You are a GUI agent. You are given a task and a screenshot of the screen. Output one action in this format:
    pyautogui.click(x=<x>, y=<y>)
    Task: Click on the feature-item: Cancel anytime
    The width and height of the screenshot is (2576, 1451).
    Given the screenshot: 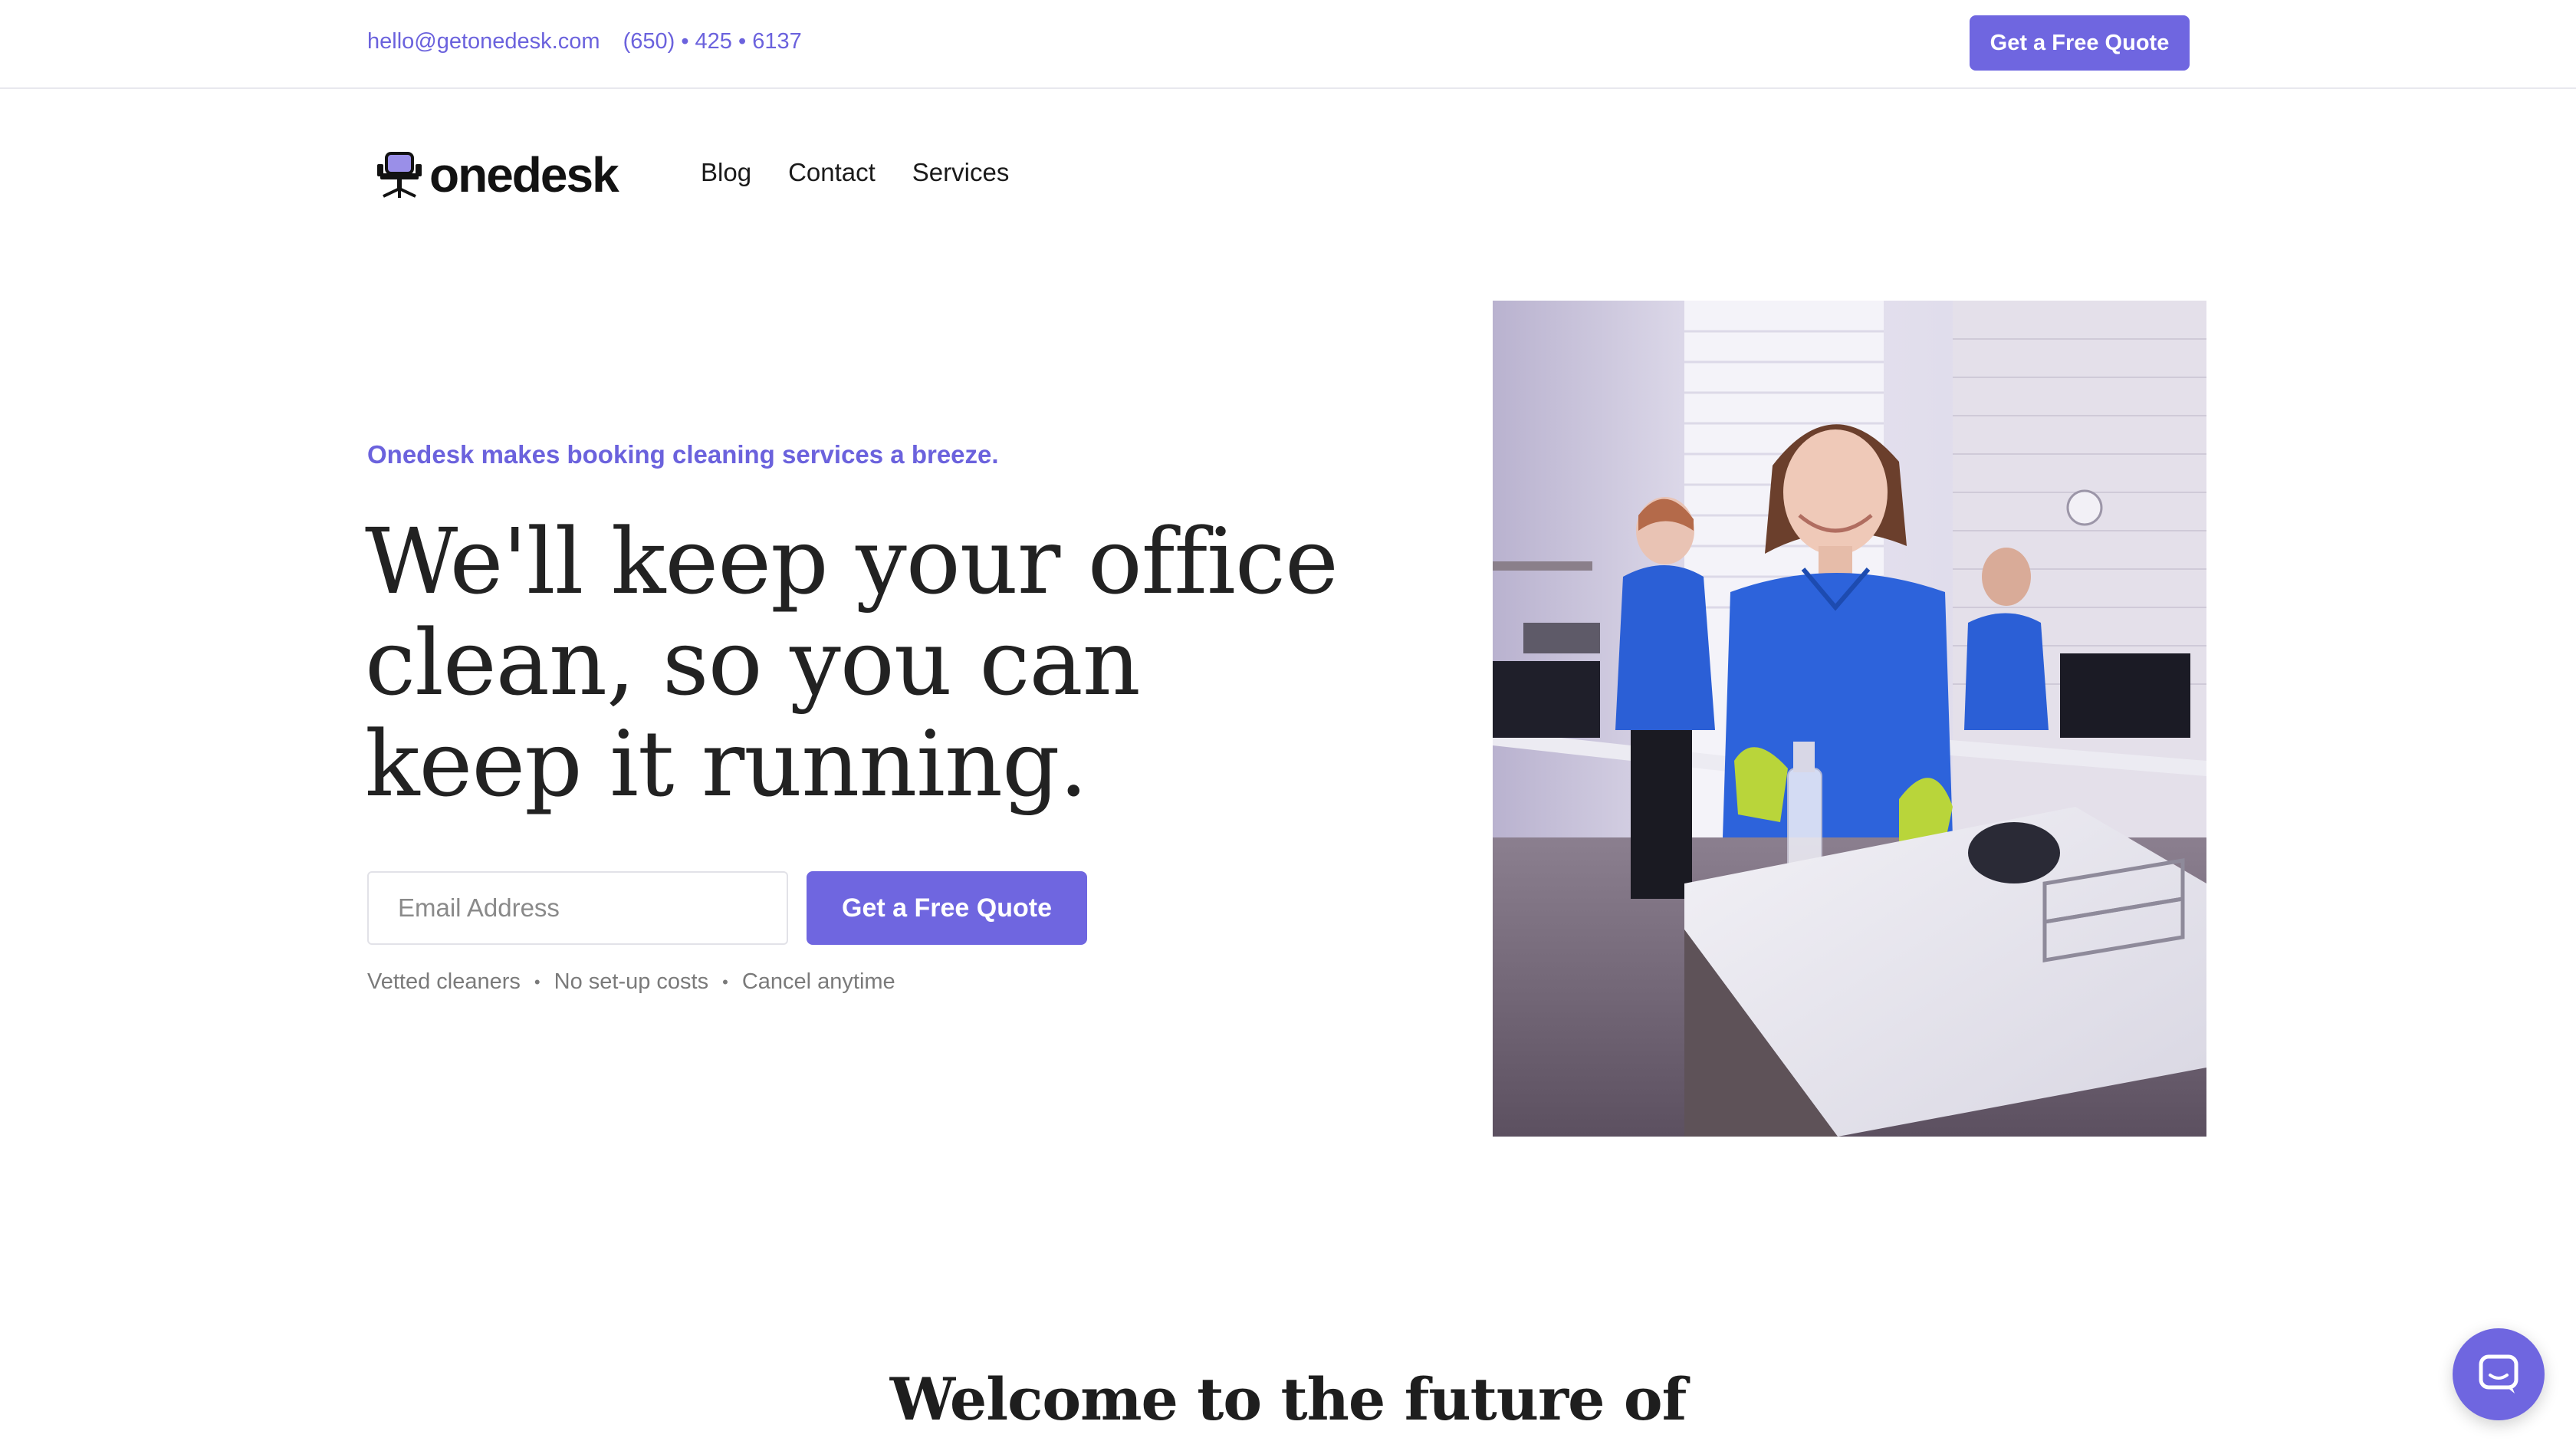 What is the action you would take?
    pyautogui.click(x=818, y=981)
    